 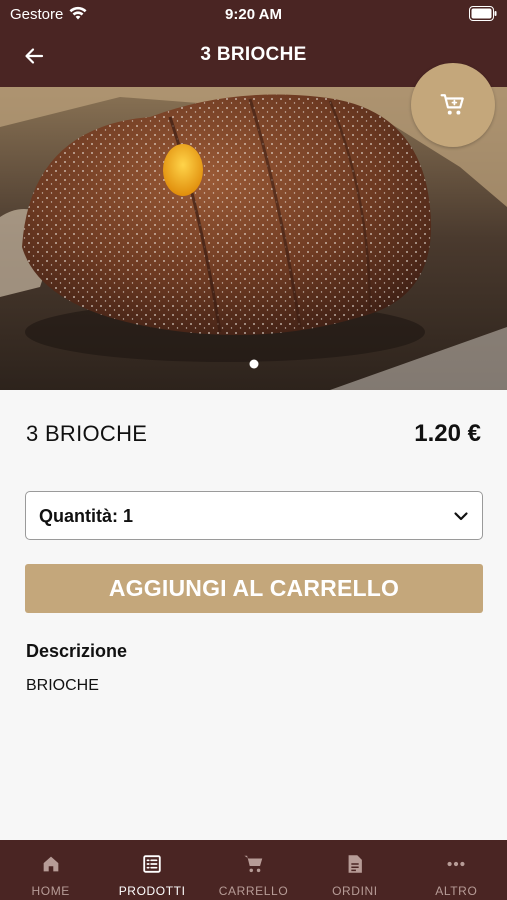 I want to click on carousel-indicator-dot, so click(x=254, y=364).